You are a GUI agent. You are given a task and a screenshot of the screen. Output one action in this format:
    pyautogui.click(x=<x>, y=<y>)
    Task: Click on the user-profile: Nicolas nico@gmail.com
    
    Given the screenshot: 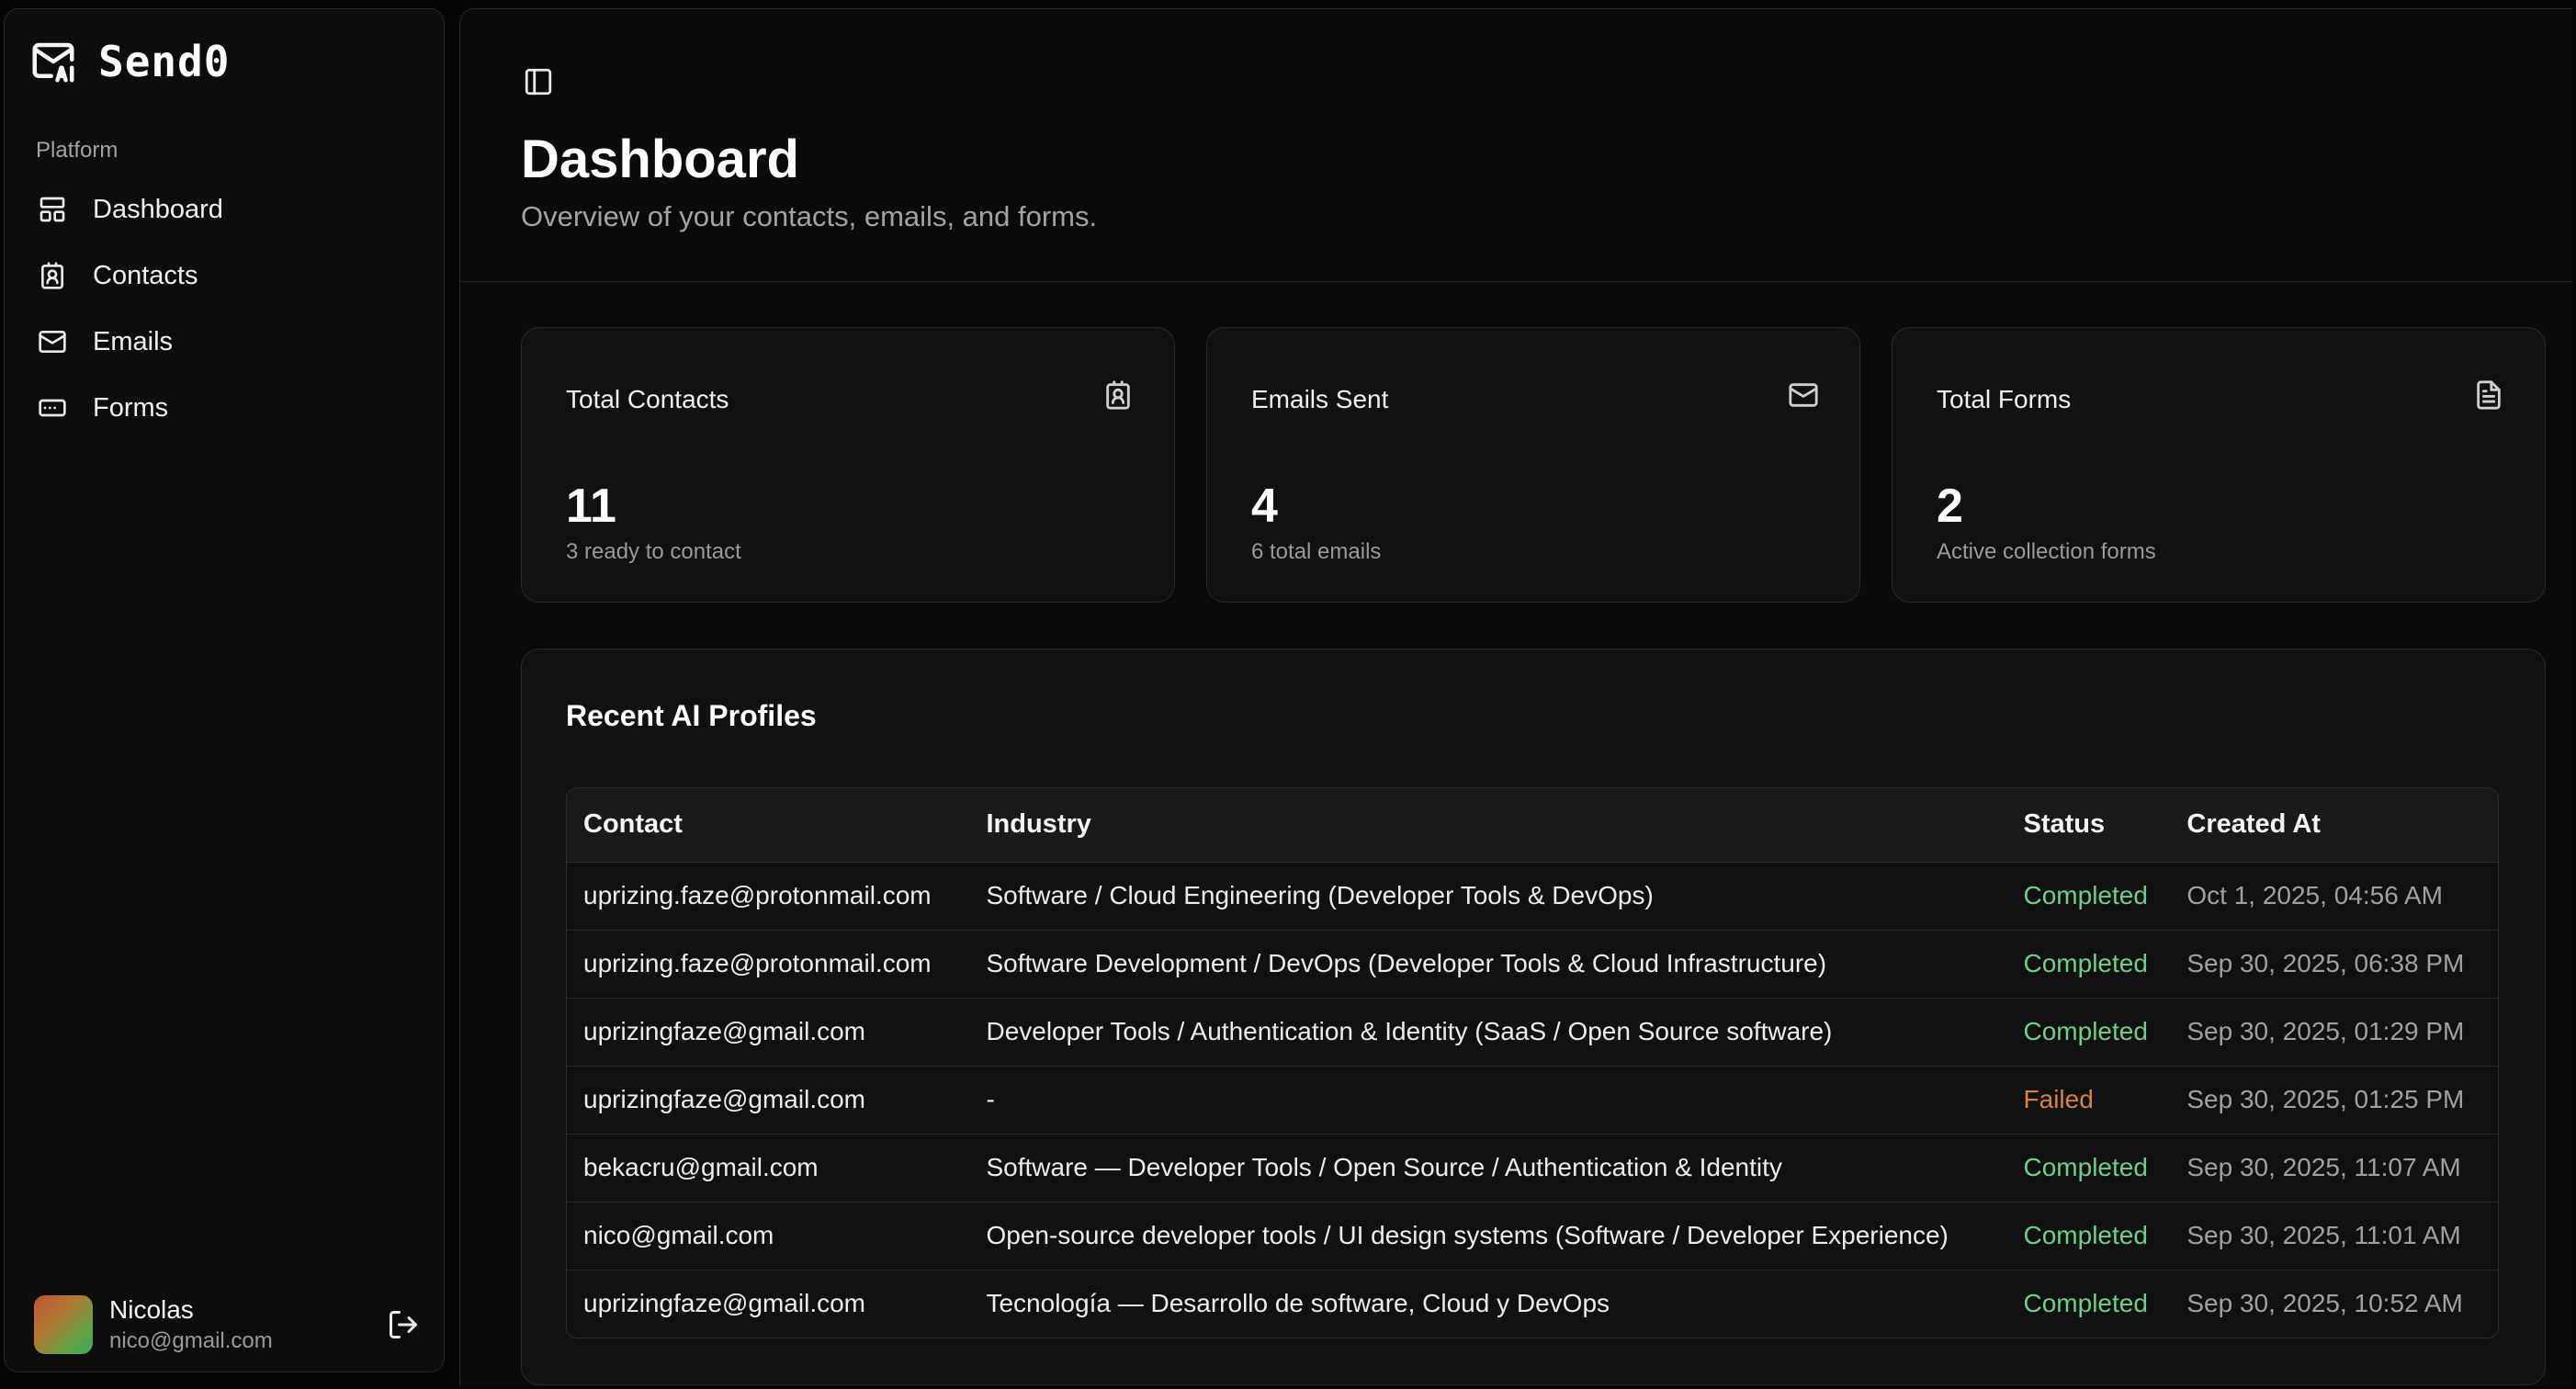 What is the action you would take?
    pyautogui.click(x=227, y=1324)
    